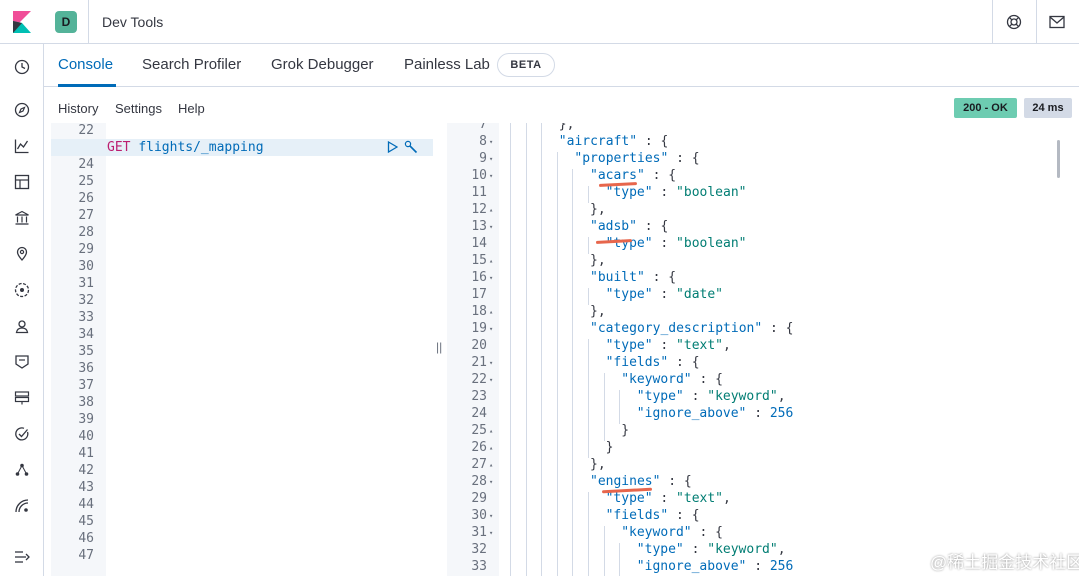 This screenshot has height=576, width=1079. What do you see at coordinates (66, 22) in the screenshot?
I see `space-avatar: D` at bounding box center [66, 22].